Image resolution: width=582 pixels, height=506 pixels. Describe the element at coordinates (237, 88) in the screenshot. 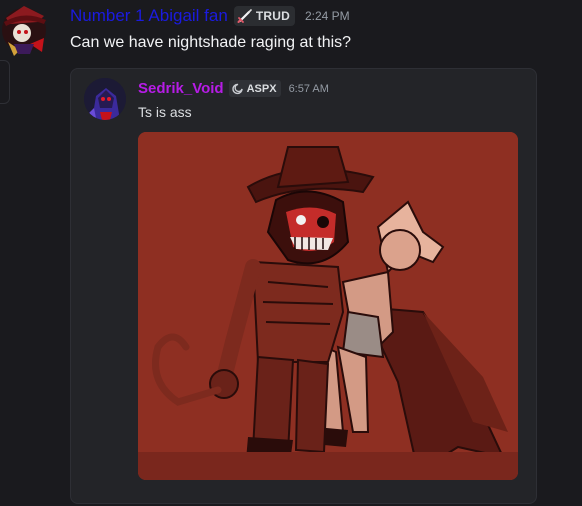

I see `crescent-icon` at that location.